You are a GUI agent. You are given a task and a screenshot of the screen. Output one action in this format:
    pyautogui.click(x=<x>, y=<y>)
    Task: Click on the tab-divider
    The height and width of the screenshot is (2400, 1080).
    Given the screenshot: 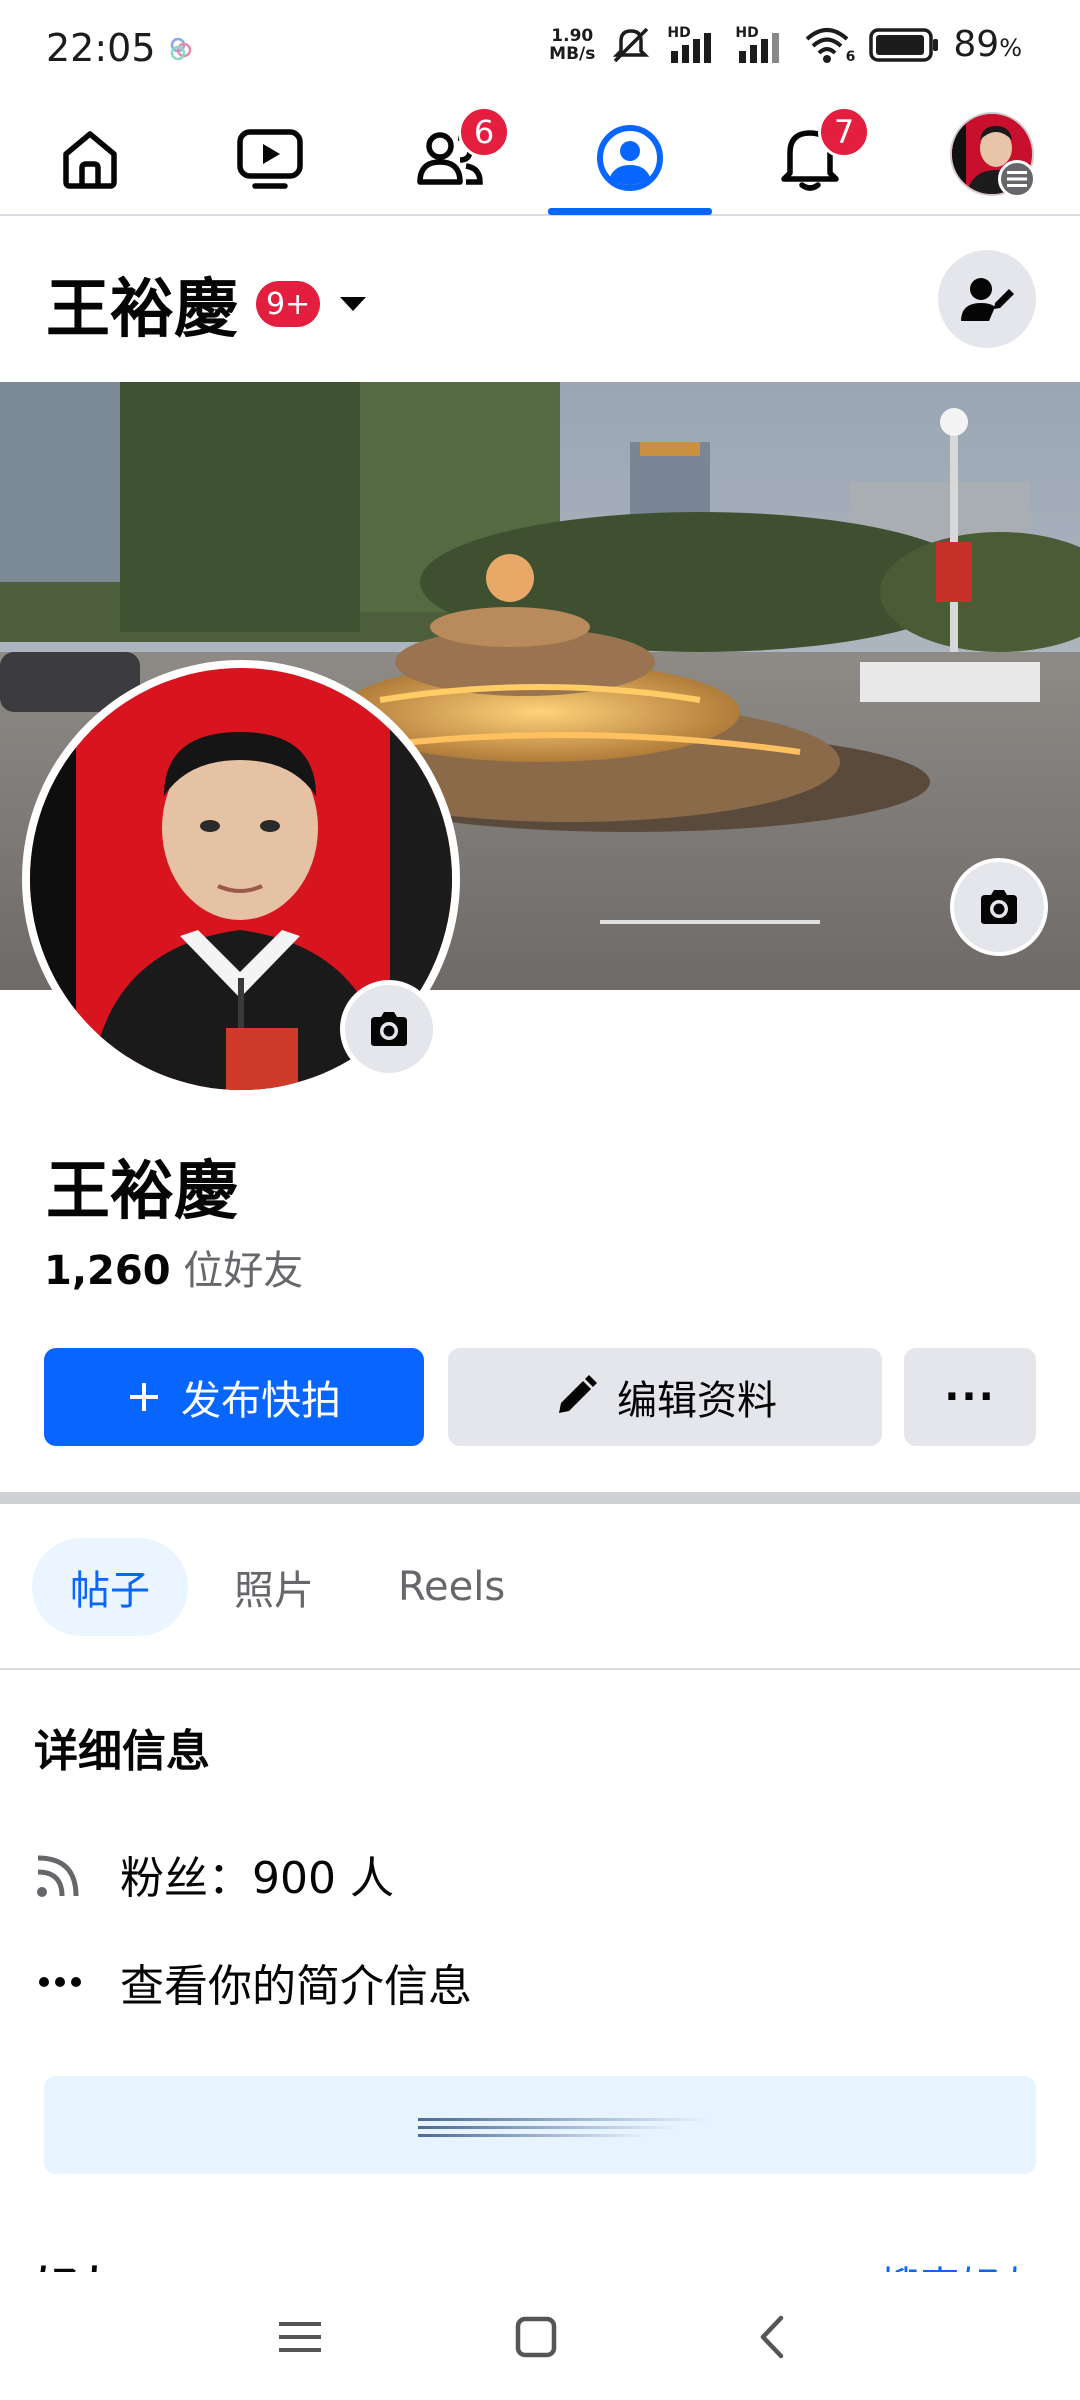 What is the action you would take?
    pyautogui.click(x=540, y=1669)
    